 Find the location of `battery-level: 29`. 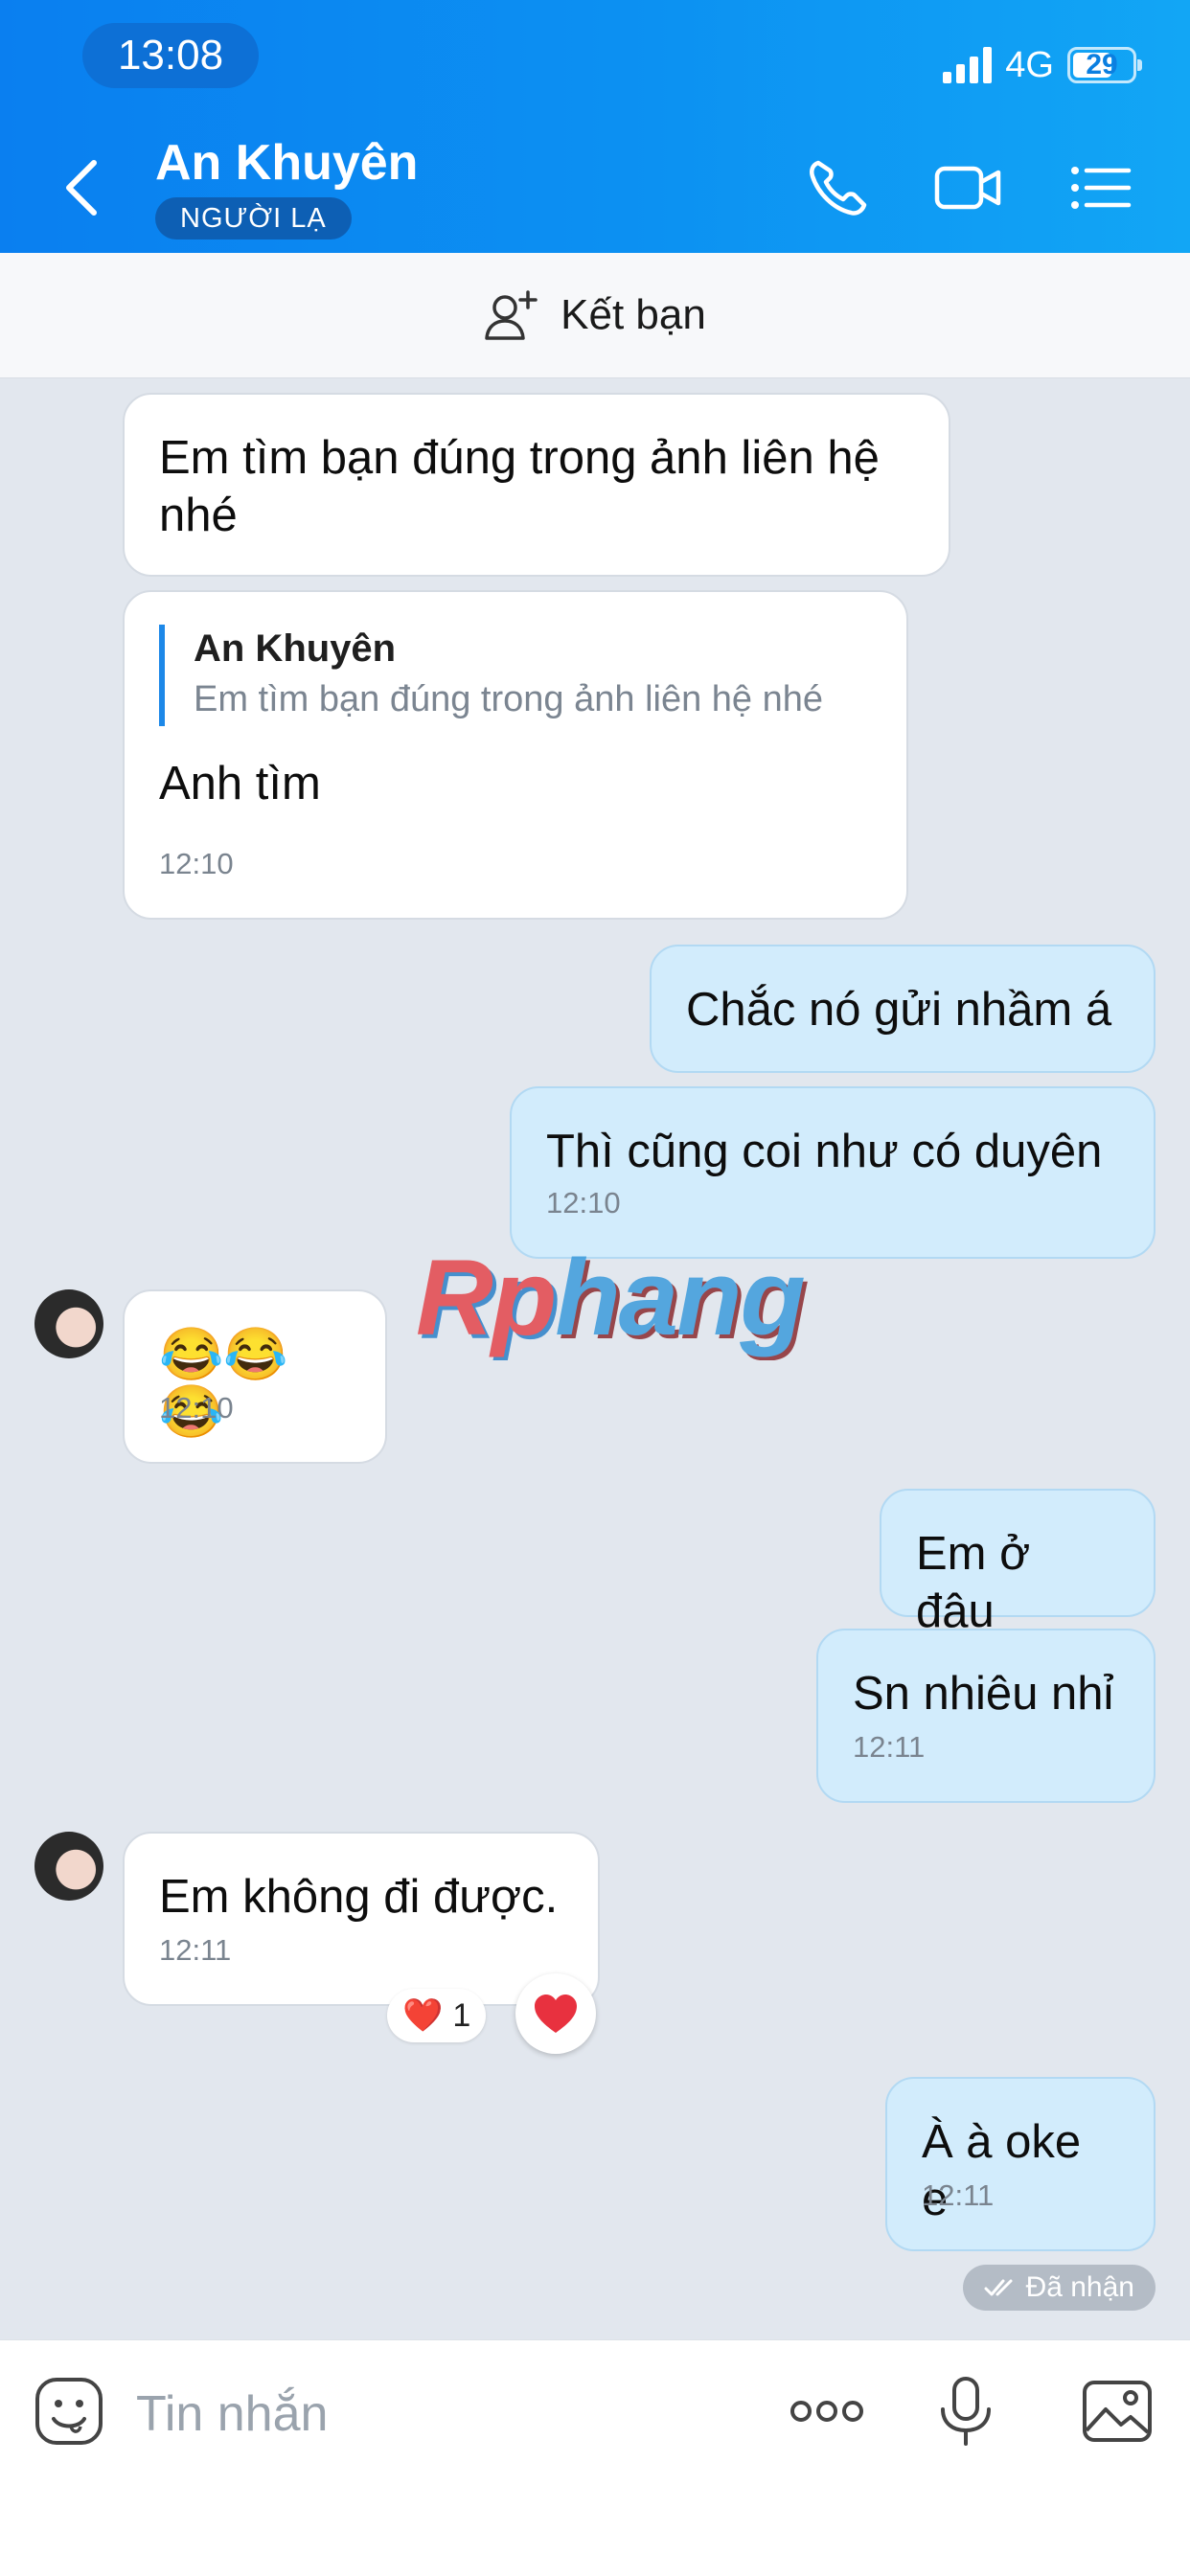

battery-level: 29 is located at coordinates (1102, 65).